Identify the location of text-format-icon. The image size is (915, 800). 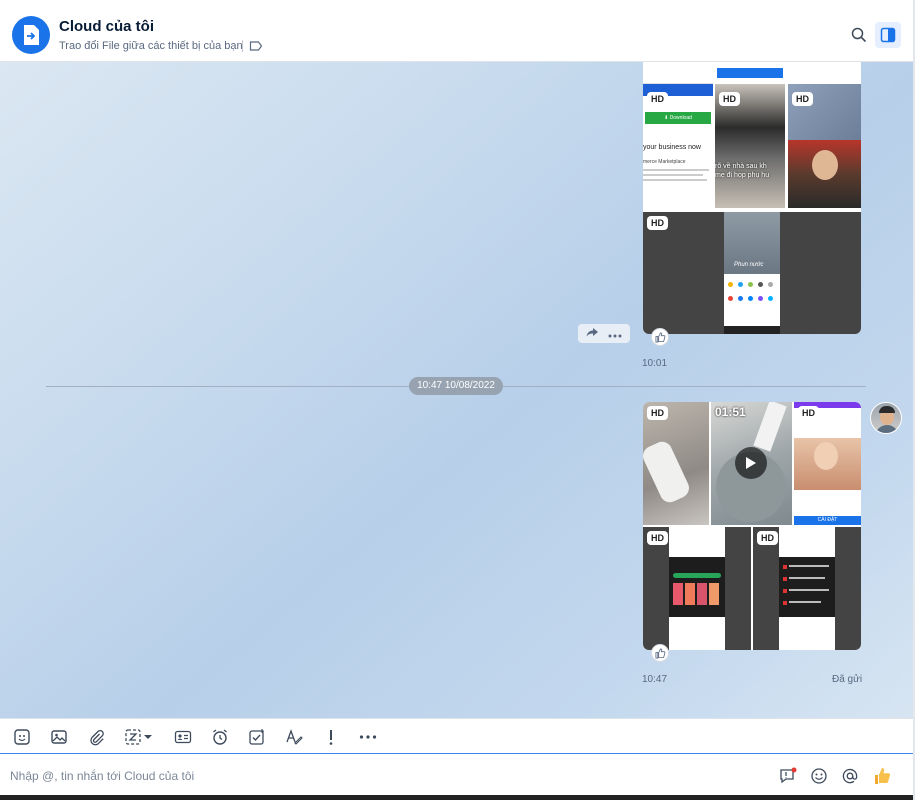
(294, 737).